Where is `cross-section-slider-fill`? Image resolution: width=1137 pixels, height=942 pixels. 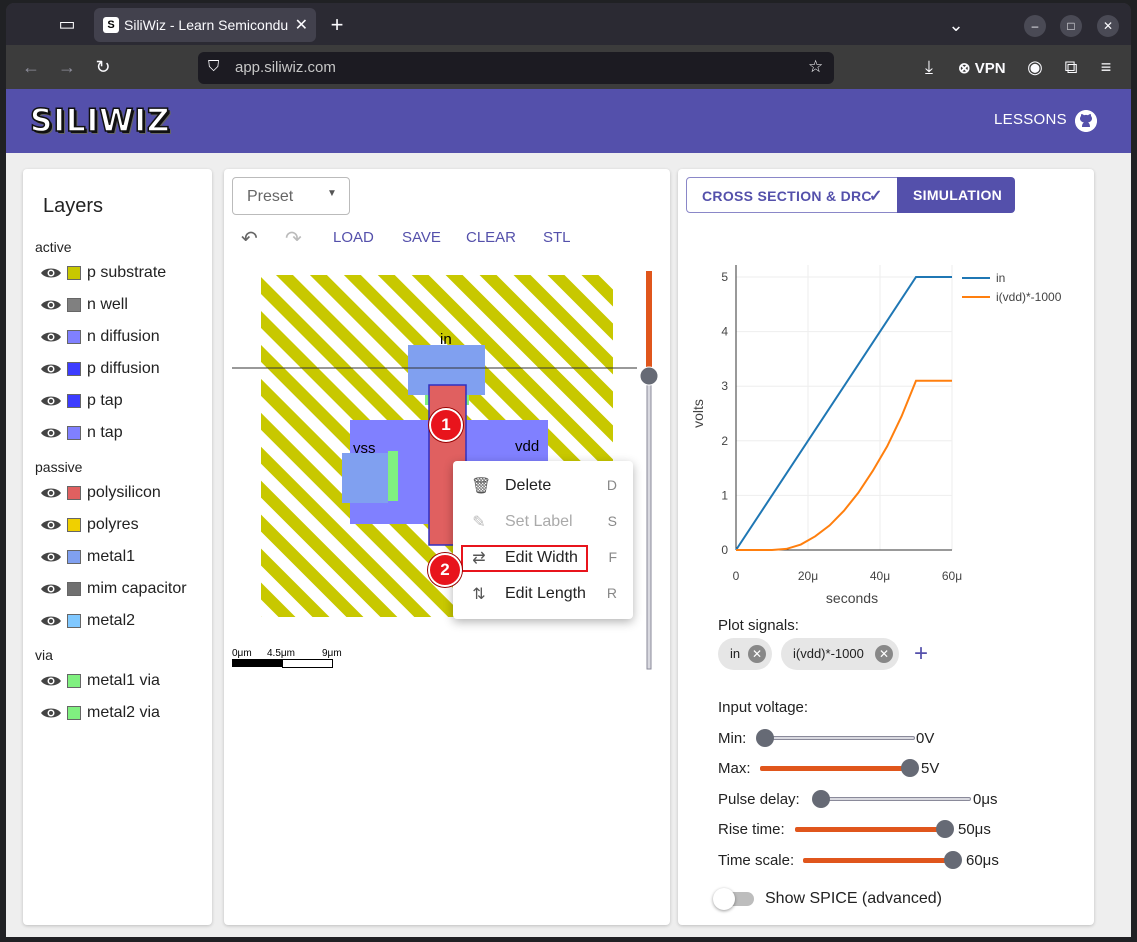 cross-section-slider-fill is located at coordinates (649, 324).